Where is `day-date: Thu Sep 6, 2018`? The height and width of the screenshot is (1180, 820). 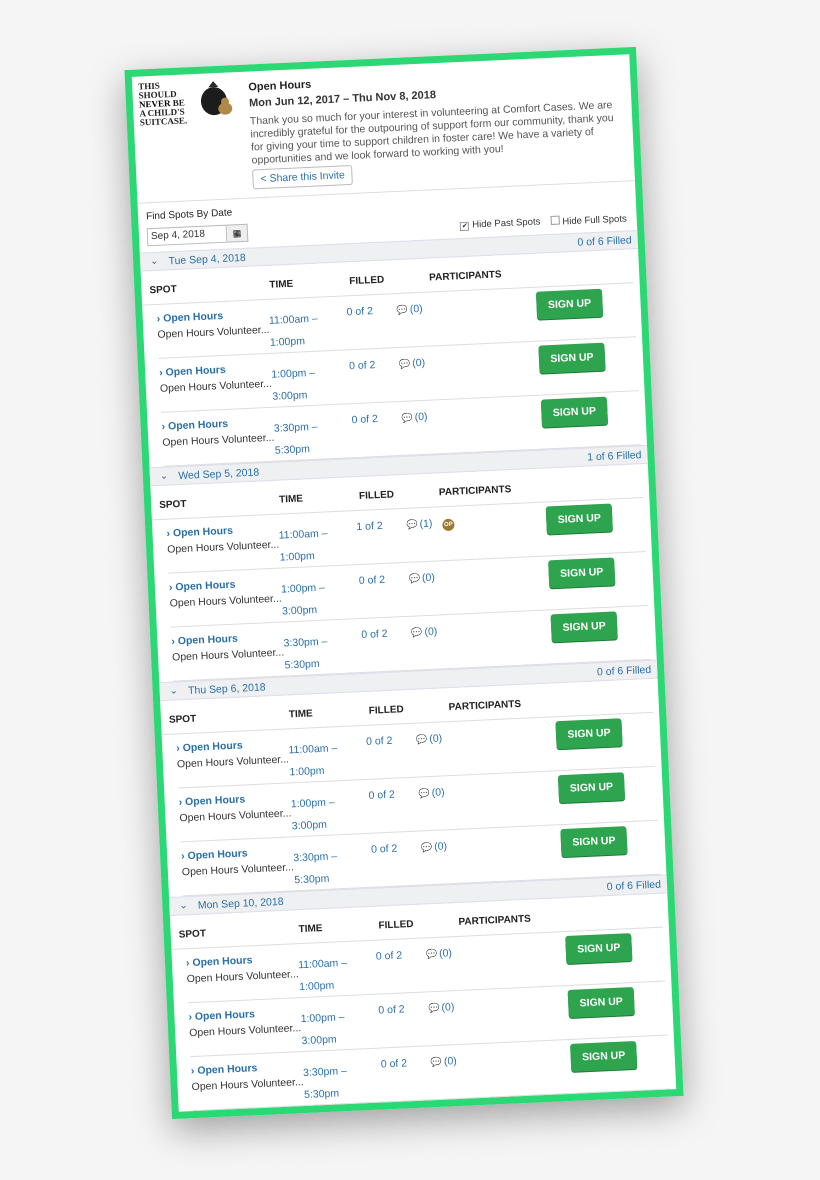
day-date: Thu Sep 6, 2018 is located at coordinates (226, 688).